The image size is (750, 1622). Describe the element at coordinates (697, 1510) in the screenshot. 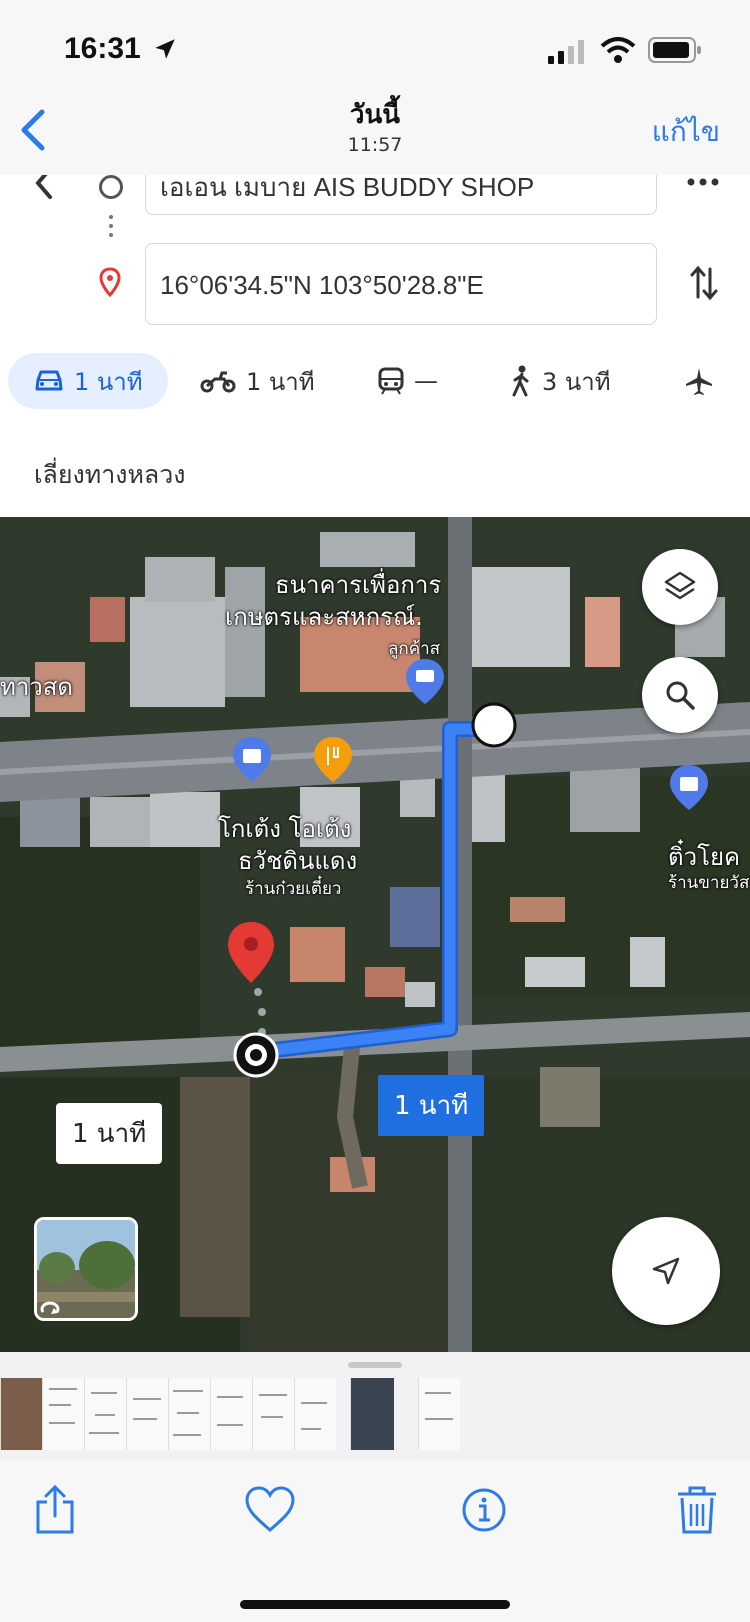

I see `trash-icon` at that location.